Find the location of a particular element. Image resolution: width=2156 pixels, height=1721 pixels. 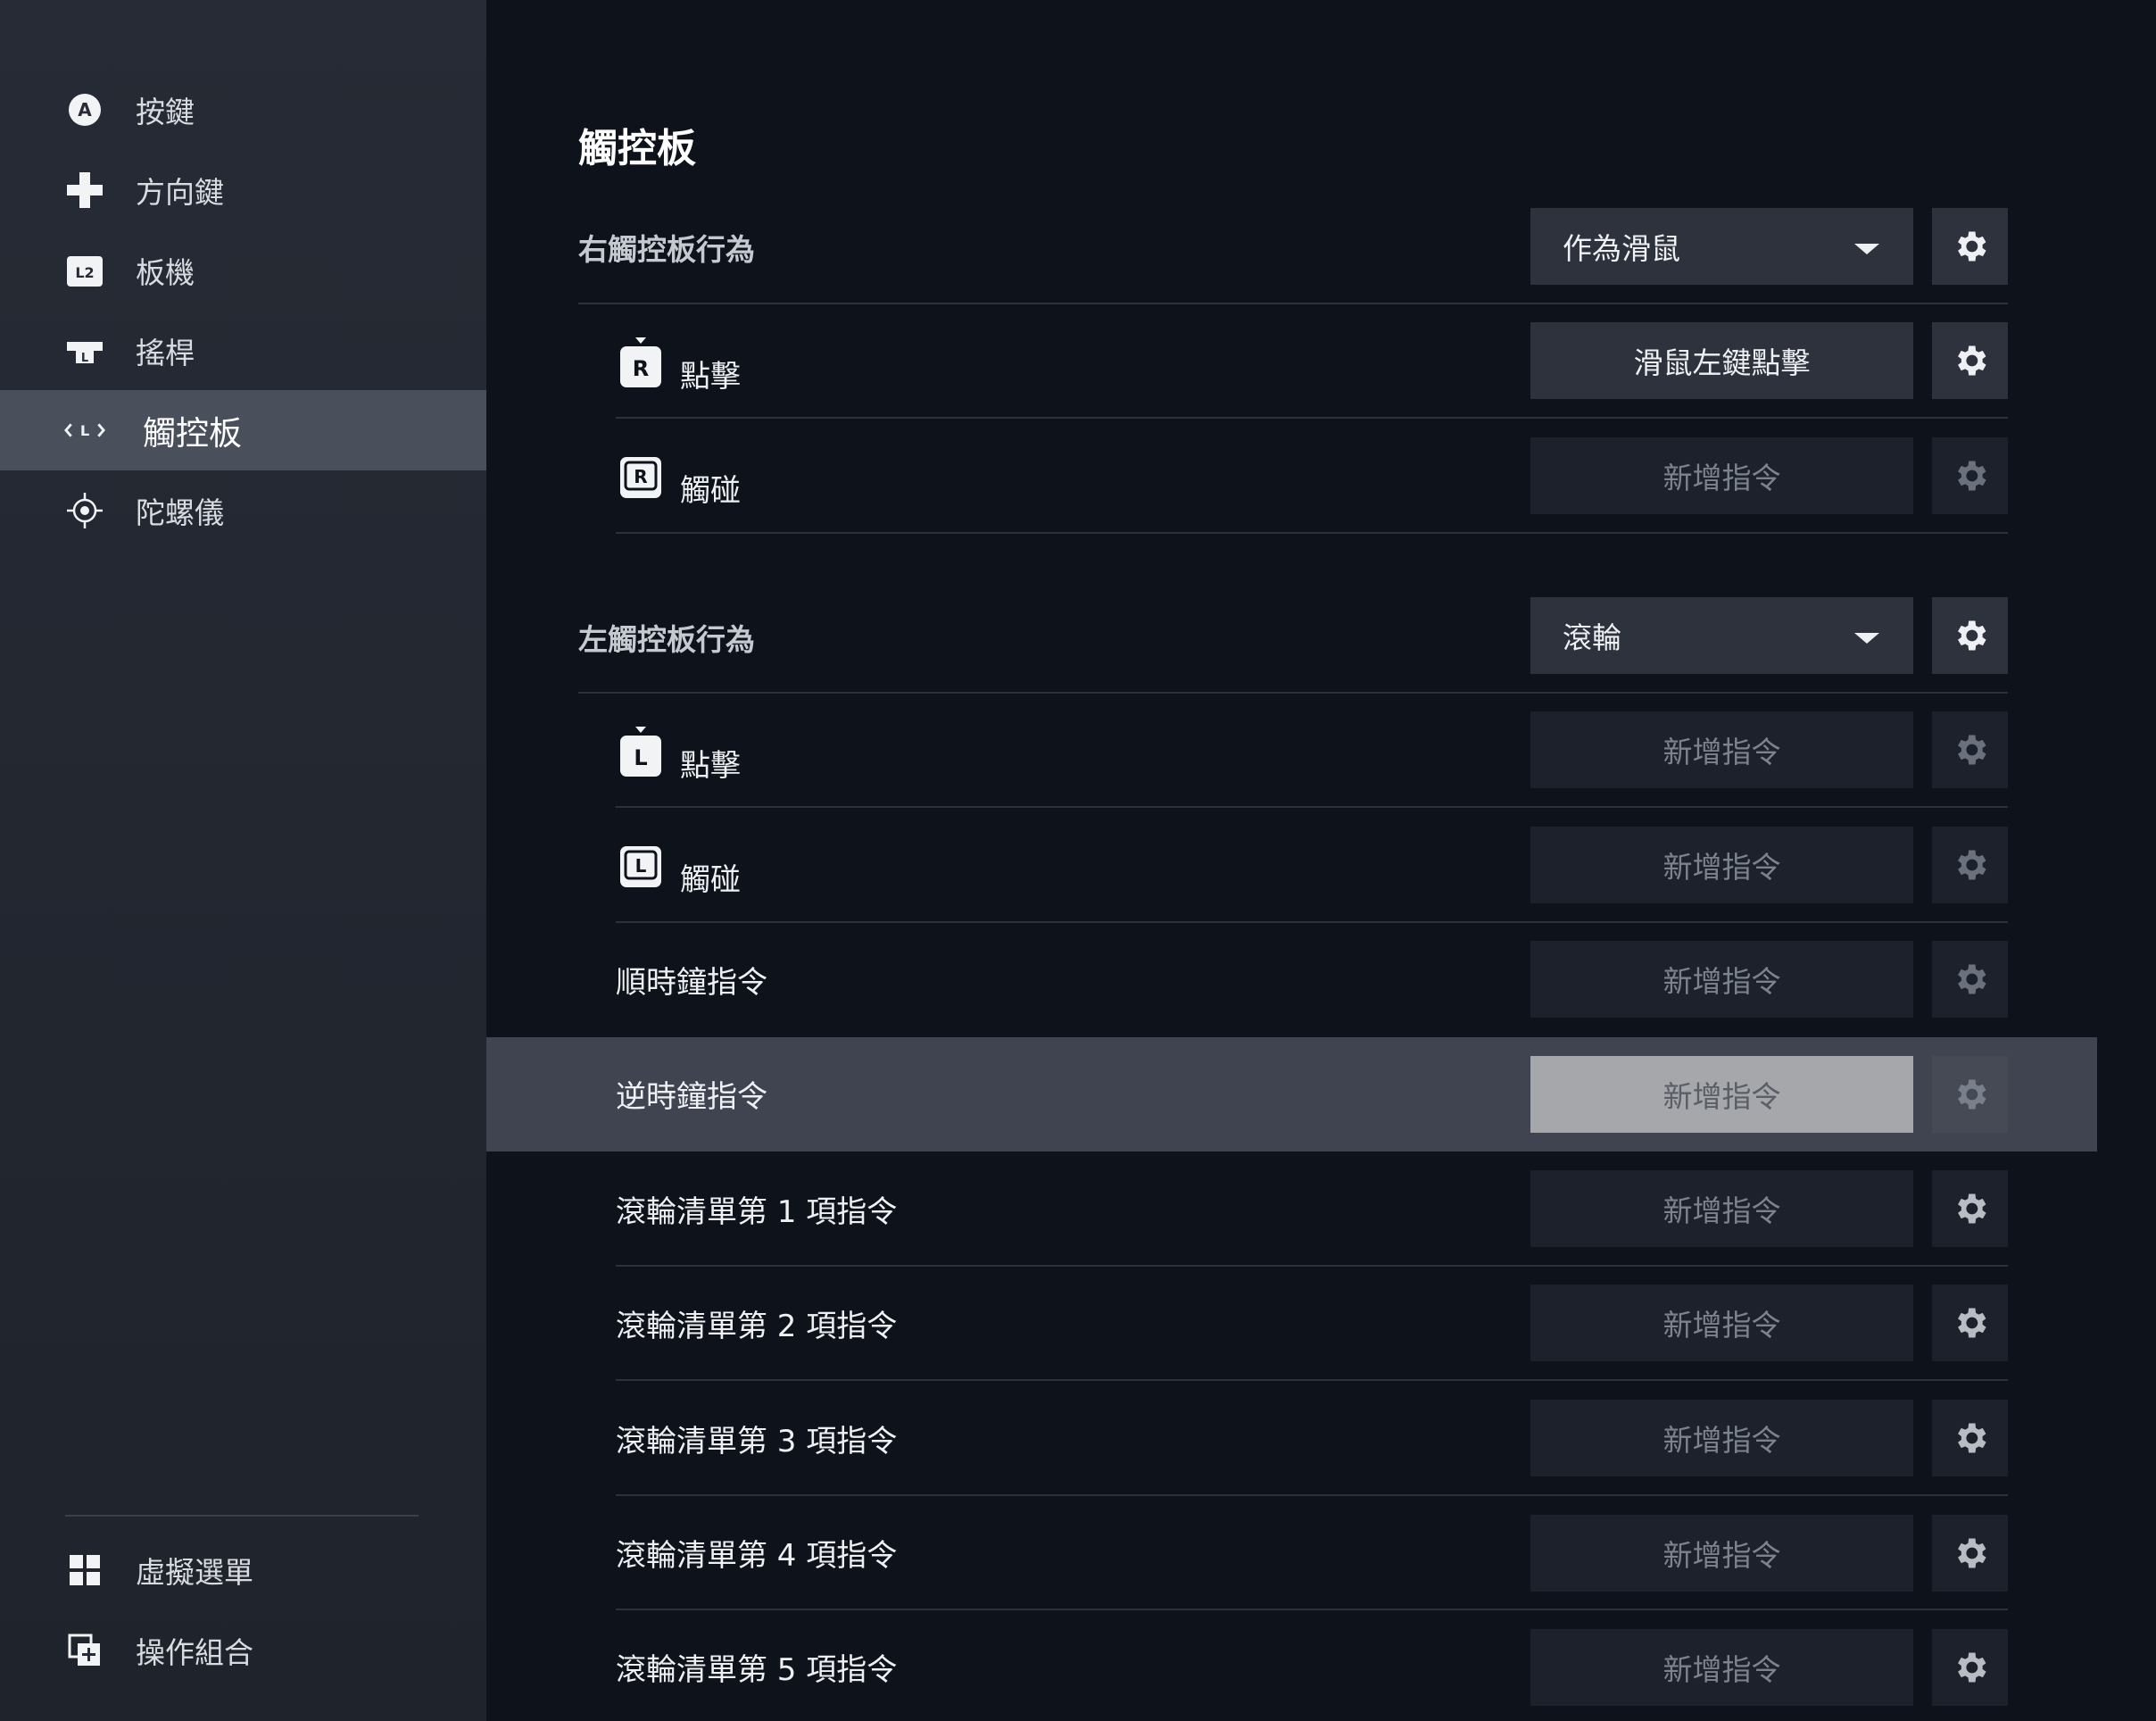

left-touch-command-button: 新增指令 is located at coordinates (1721, 865).